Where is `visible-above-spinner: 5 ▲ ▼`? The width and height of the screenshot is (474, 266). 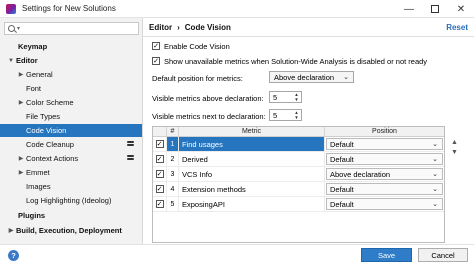 visible-above-spinner: 5 ▲ ▼ is located at coordinates (285, 97).